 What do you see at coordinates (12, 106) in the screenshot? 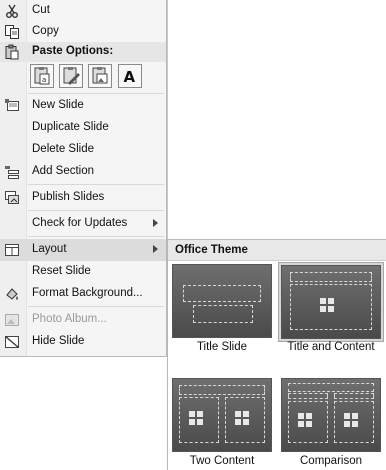
I see `new-slide-icon` at bounding box center [12, 106].